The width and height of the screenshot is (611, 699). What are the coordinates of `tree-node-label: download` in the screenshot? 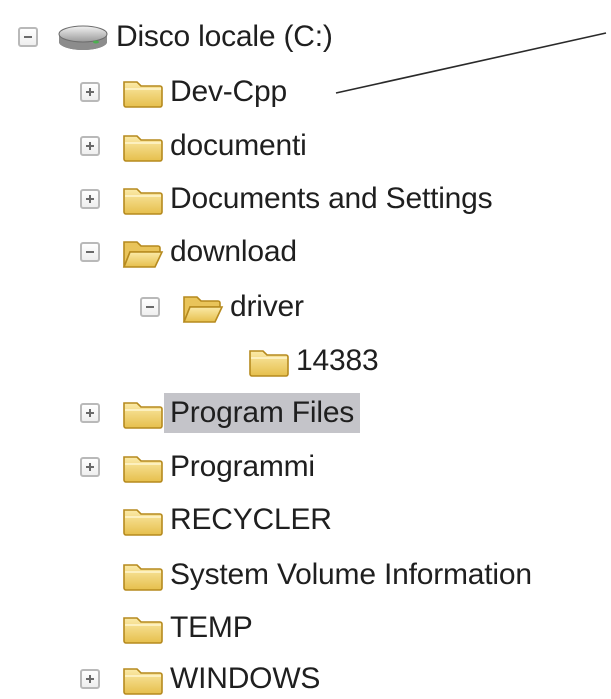 It's located at (233, 251).